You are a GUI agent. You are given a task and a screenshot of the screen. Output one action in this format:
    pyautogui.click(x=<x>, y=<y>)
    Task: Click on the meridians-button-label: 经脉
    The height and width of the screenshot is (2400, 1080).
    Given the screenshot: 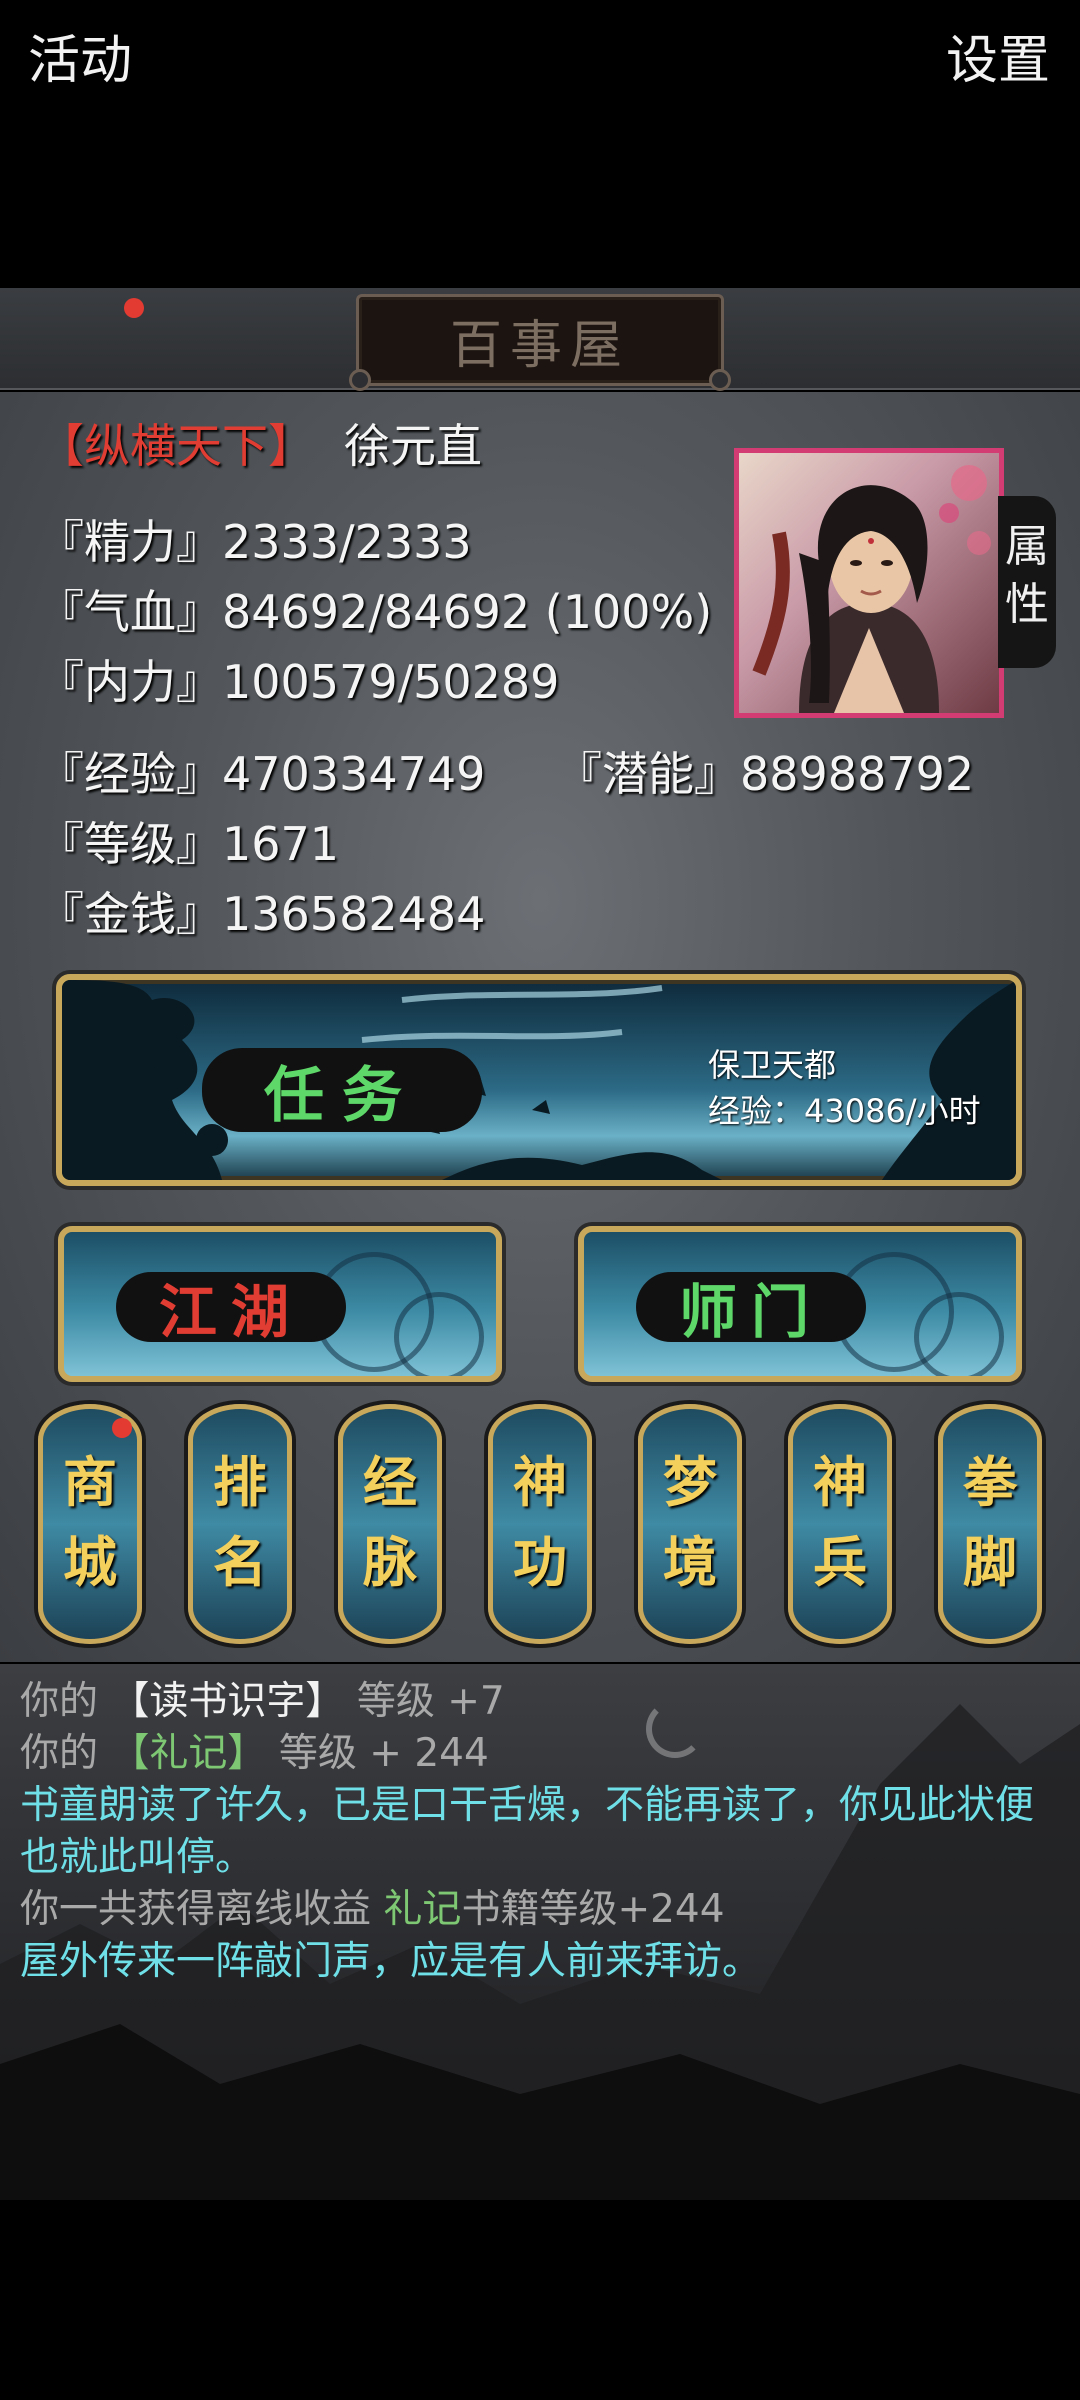 What is the action you would take?
    pyautogui.click(x=390, y=1522)
    